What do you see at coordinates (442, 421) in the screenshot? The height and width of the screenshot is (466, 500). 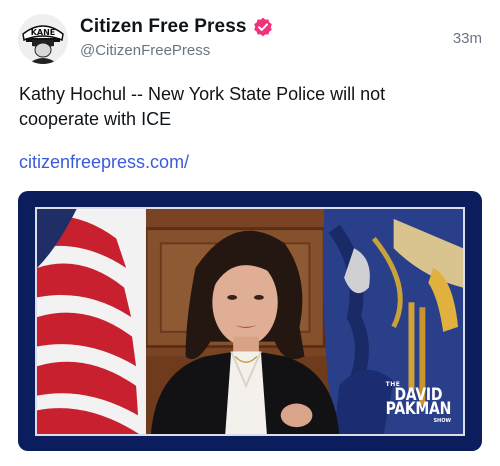 I see `watermark-show: SHOW` at bounding box center [442, 421].